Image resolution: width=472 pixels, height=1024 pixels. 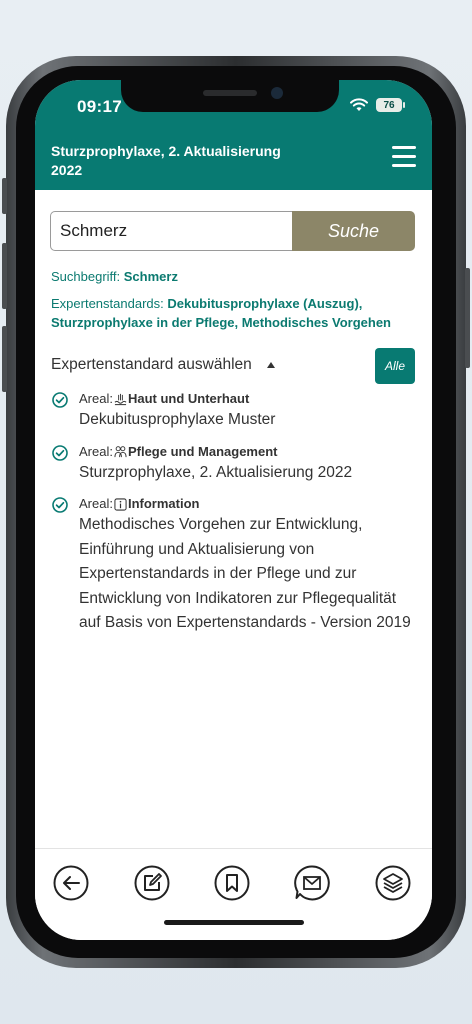 I want to click on search-term-label: Suchbegriff:, so click(x=86, y=276).